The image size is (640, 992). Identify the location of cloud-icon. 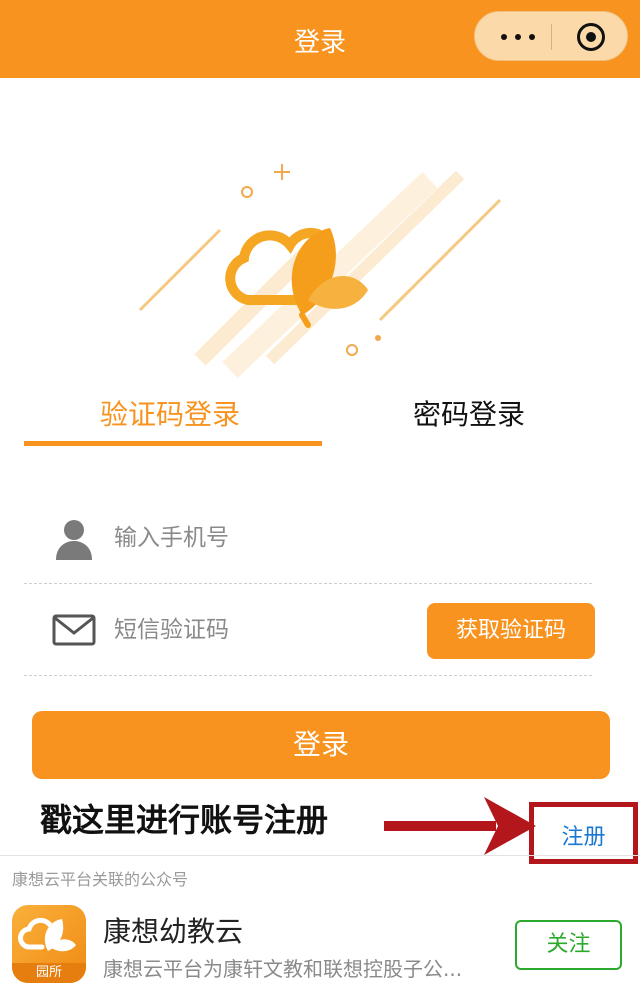
(47, 934).